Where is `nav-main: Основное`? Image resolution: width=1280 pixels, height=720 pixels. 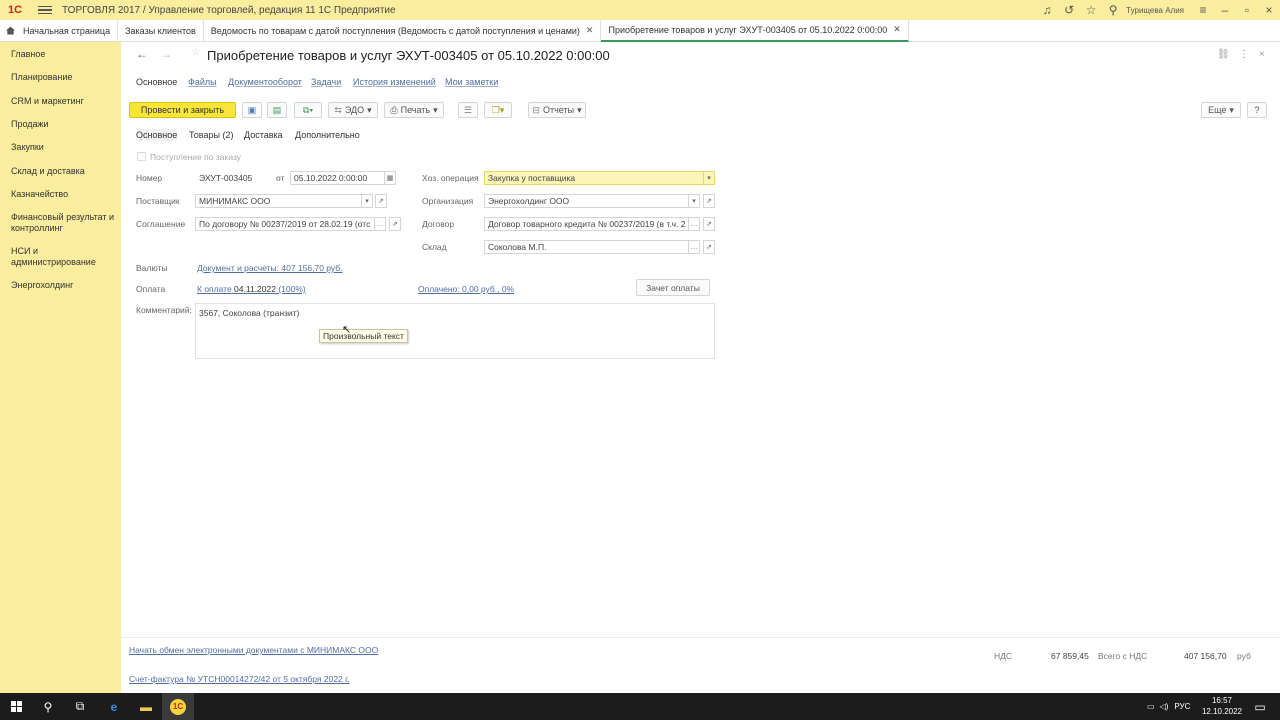
nav-main: Основное is located at coordinates (156, 82).